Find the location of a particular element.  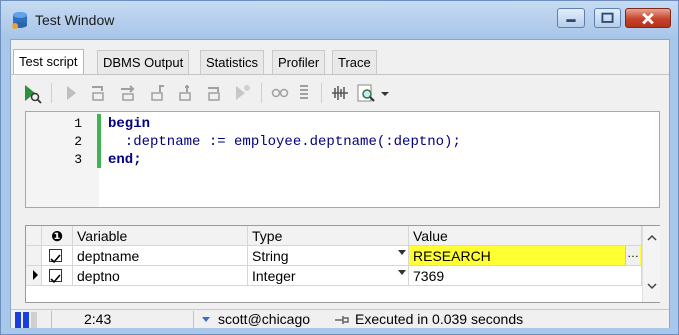

minimize-icon is located at coordinates (571, 20).